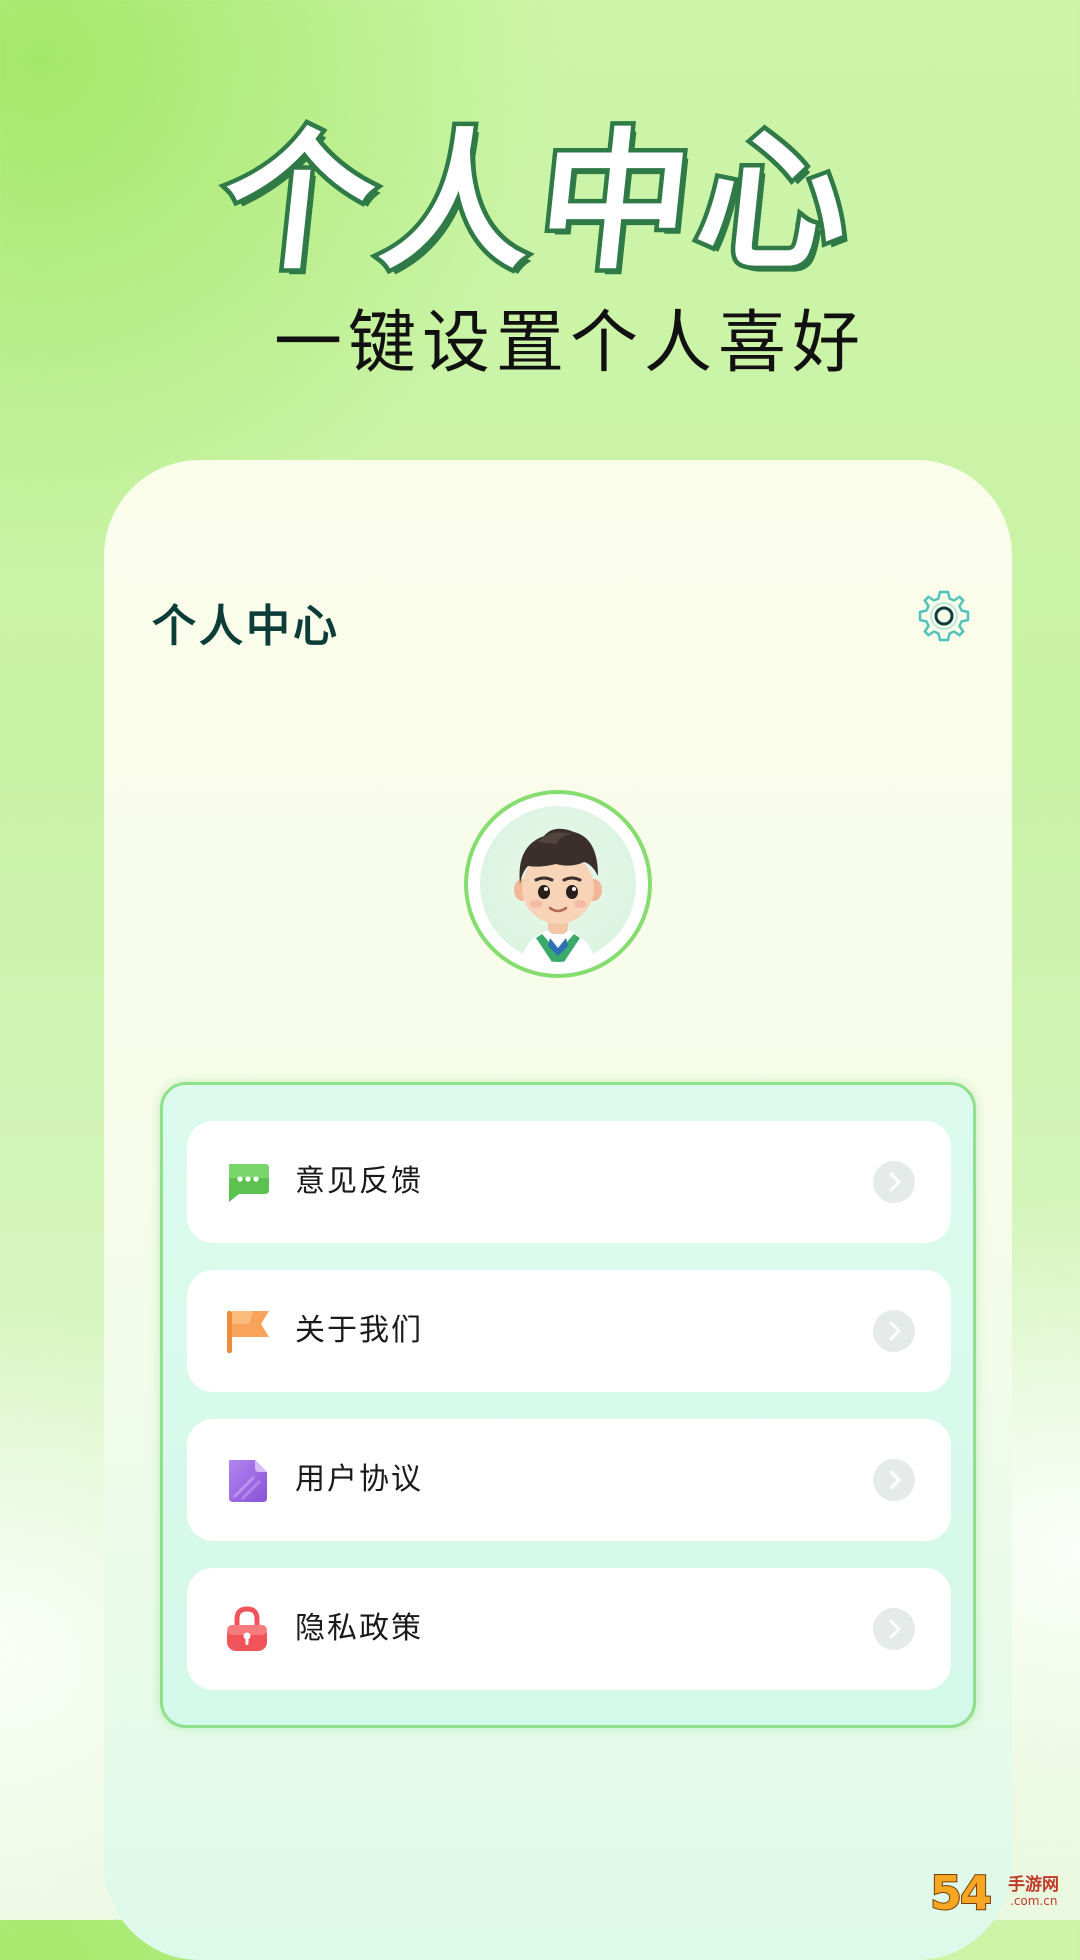 The height and width of the screenshot is (1960, 1080). What do you see at coordinates (569, 1182) in the screenshot?
I see `menu-item-feedback: 意见反馈` at bounding box center [569, 1182].